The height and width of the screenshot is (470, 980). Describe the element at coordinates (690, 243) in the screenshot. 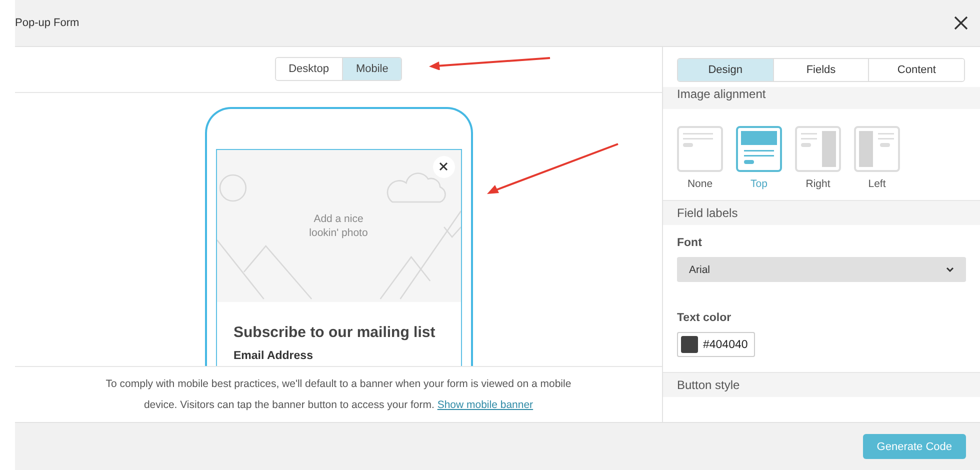

I see `field-label: Font` at that location.